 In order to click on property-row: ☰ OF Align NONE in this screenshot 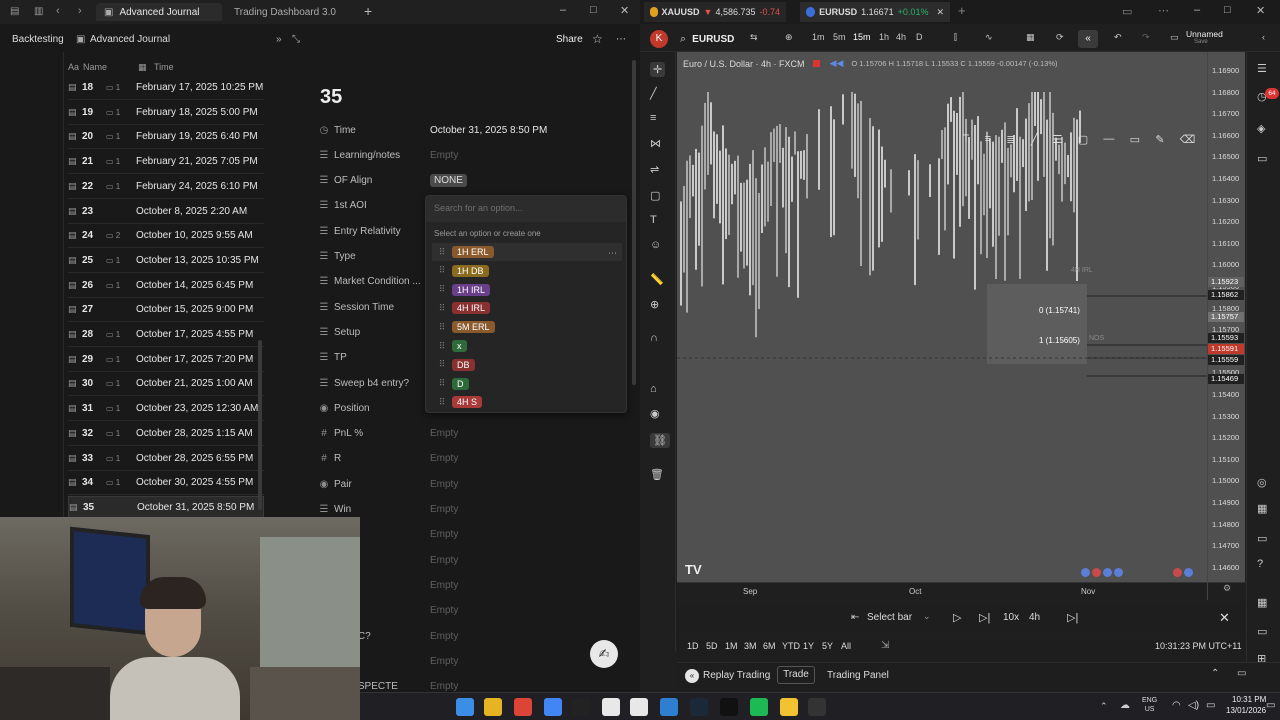, I will do `click(476, 181)`.